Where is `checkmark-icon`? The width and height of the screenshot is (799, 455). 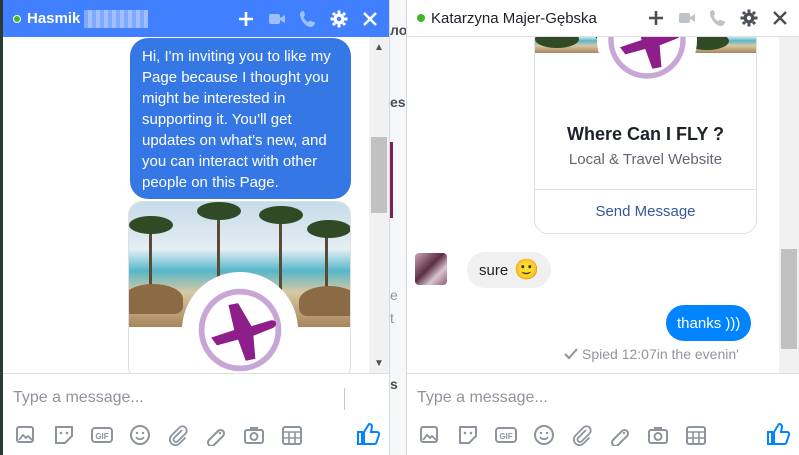 checkmark-icon is located at coordinates (571, 354).